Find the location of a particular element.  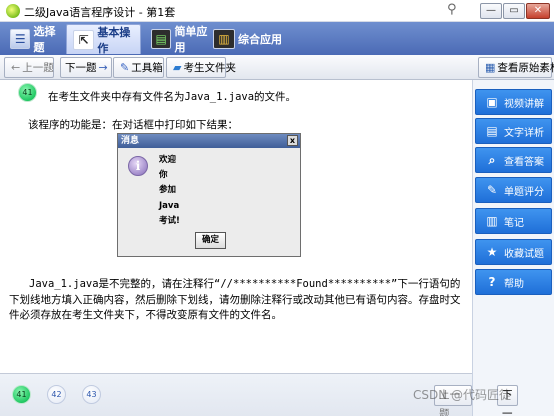

question-number-badge: 41 is located at coordinates (27, 92).